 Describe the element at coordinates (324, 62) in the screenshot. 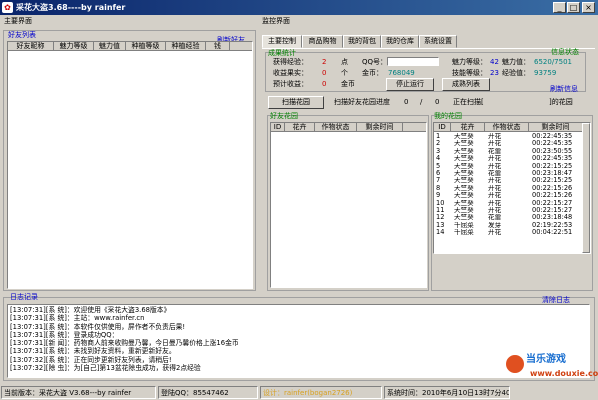

I see `exp-value: 2` at that location.